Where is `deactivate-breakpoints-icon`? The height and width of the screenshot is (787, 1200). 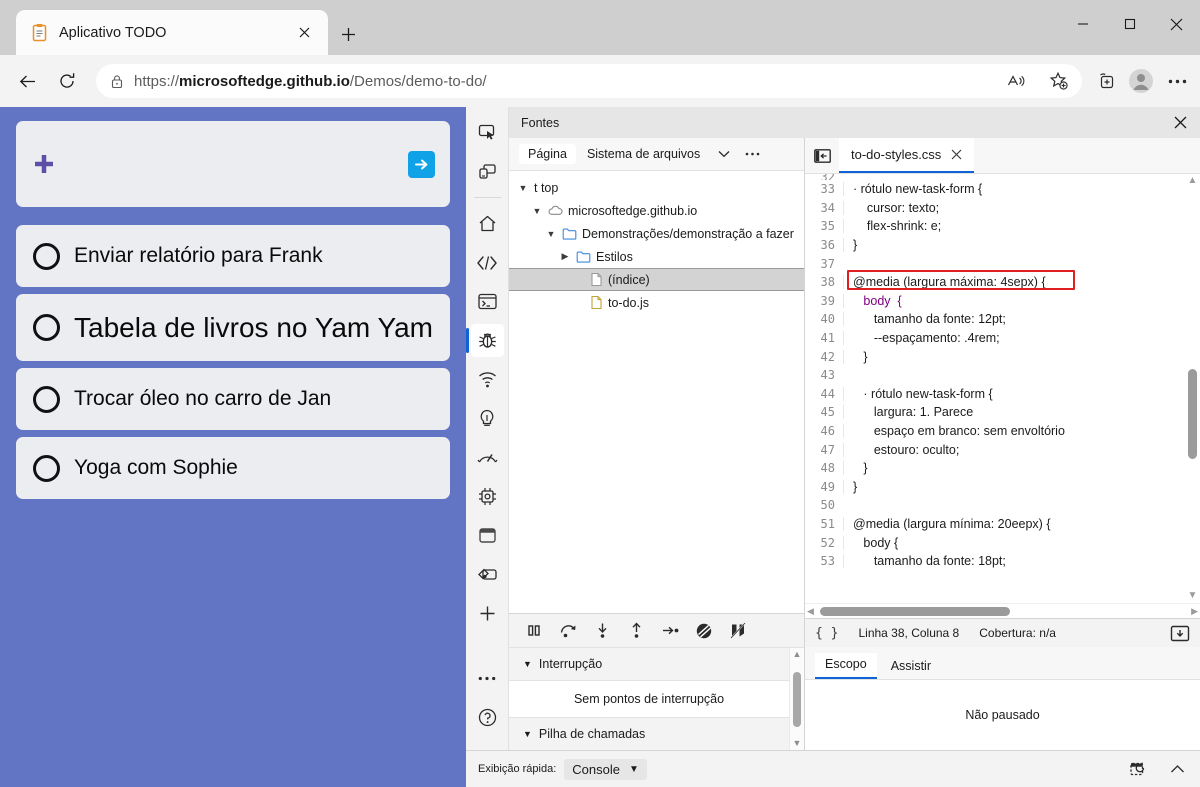 deactivate-breakpoints-icon is located at coordinates (704, 631).